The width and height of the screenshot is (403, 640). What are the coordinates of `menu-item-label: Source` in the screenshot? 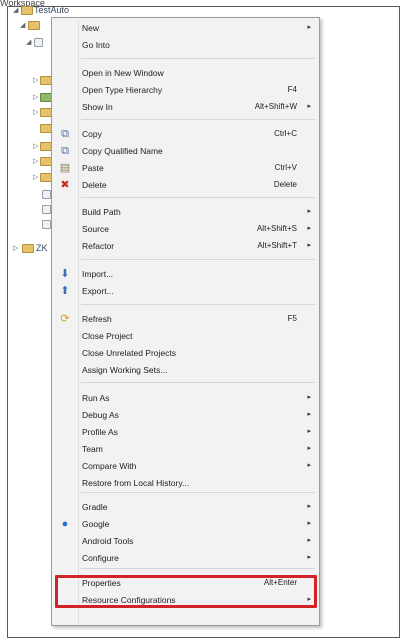 It's located at (95, 229).